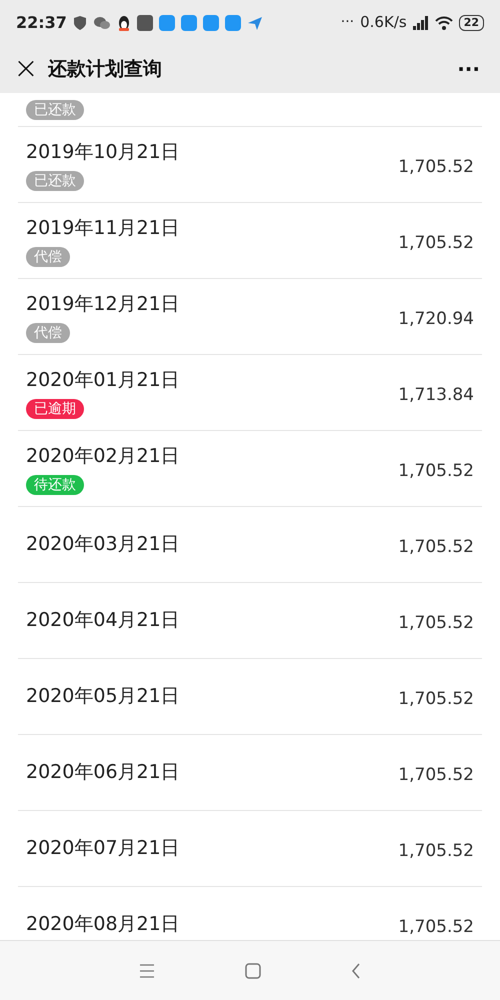 This screenshot has width=500, height=1000. I want to click on signal-icon, so click(420, 23).